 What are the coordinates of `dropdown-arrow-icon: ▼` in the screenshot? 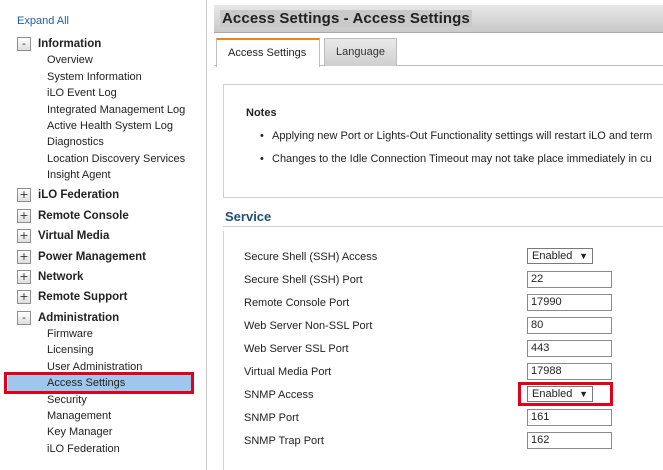 It's located at (583, 256).